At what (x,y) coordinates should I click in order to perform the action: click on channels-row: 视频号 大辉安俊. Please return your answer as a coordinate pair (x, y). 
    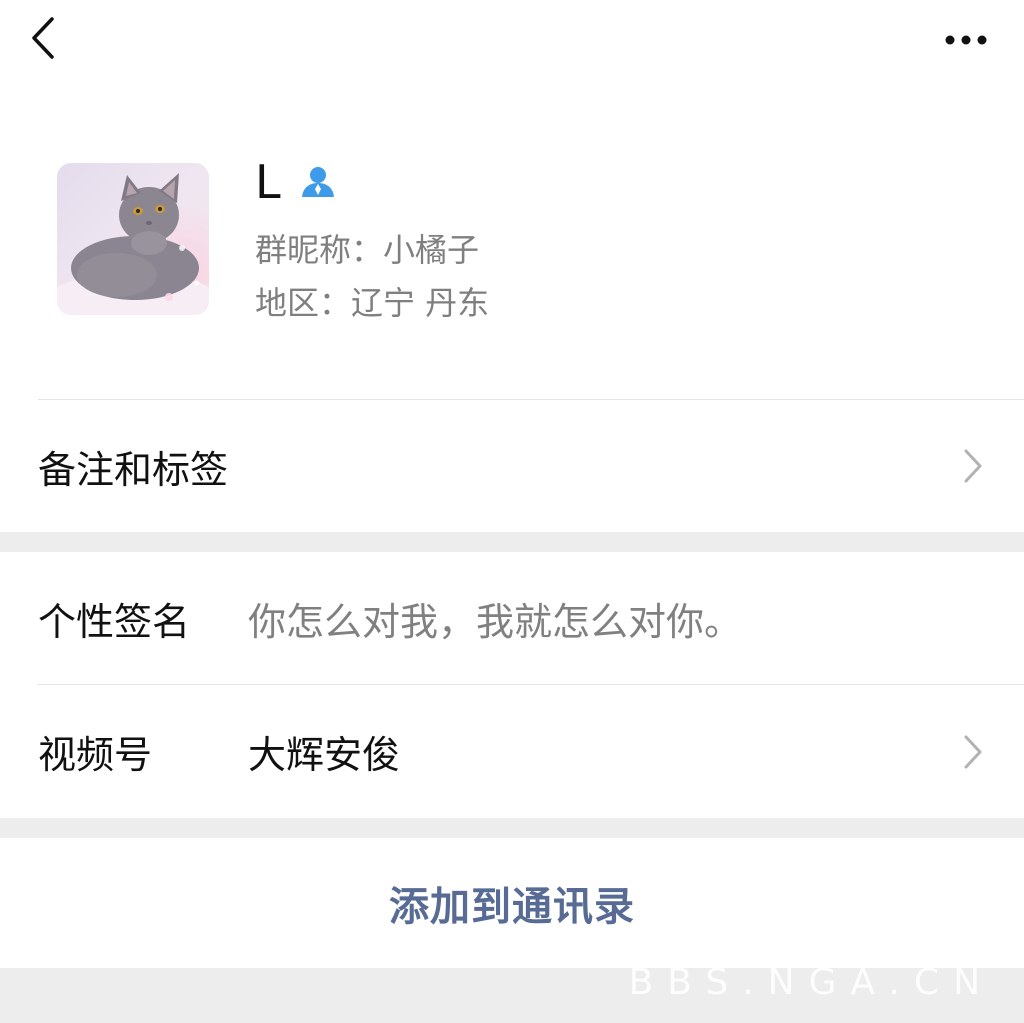
    Looking at the image, I should click on (512, 751).